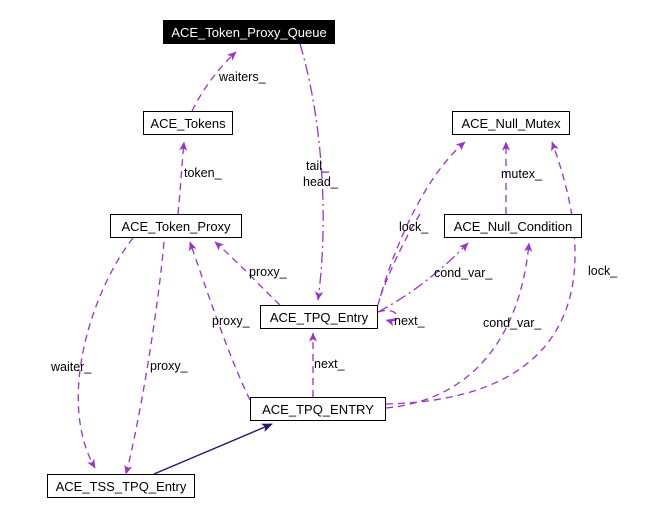 The image size is (667, 515). I want to click on edge-label-proxy_mid: proxy_, so click(231, 321).